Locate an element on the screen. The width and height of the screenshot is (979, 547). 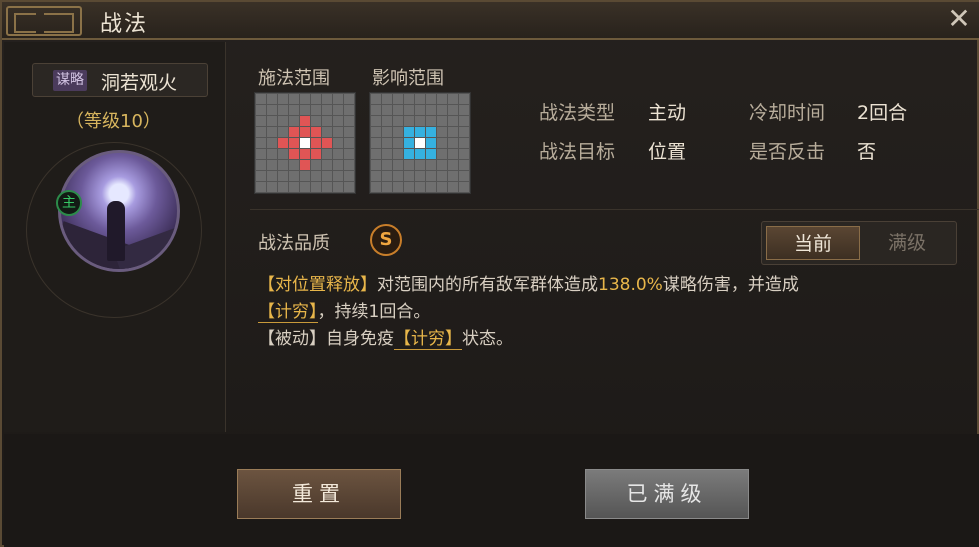
counterattack-value: 否 is located at coordinates (867, 152).